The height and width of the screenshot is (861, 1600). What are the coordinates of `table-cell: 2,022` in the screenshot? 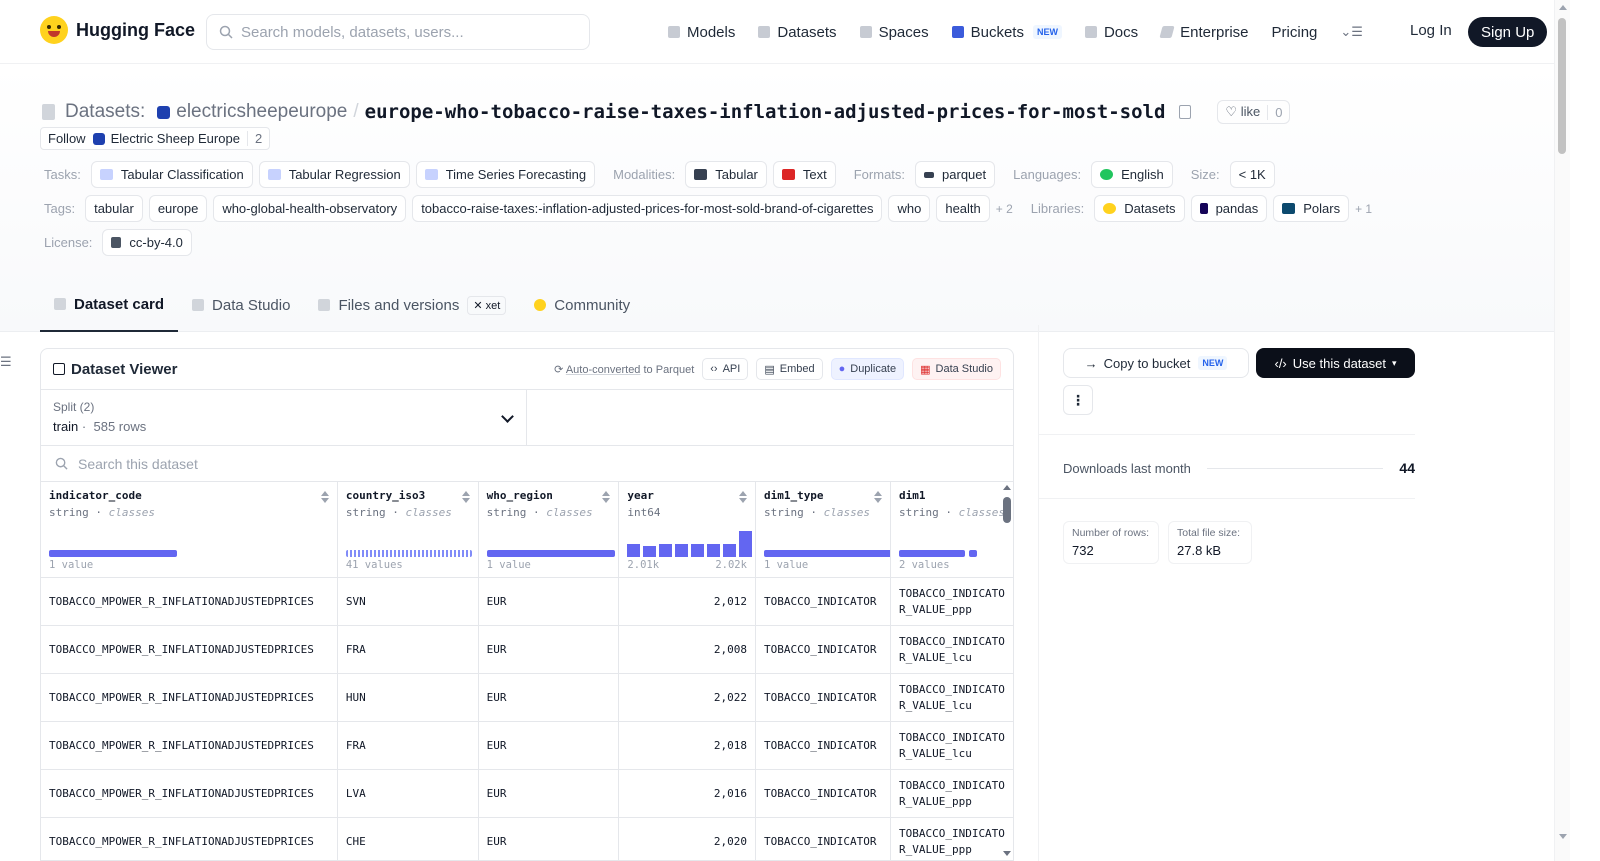 It's located at (687, 697).